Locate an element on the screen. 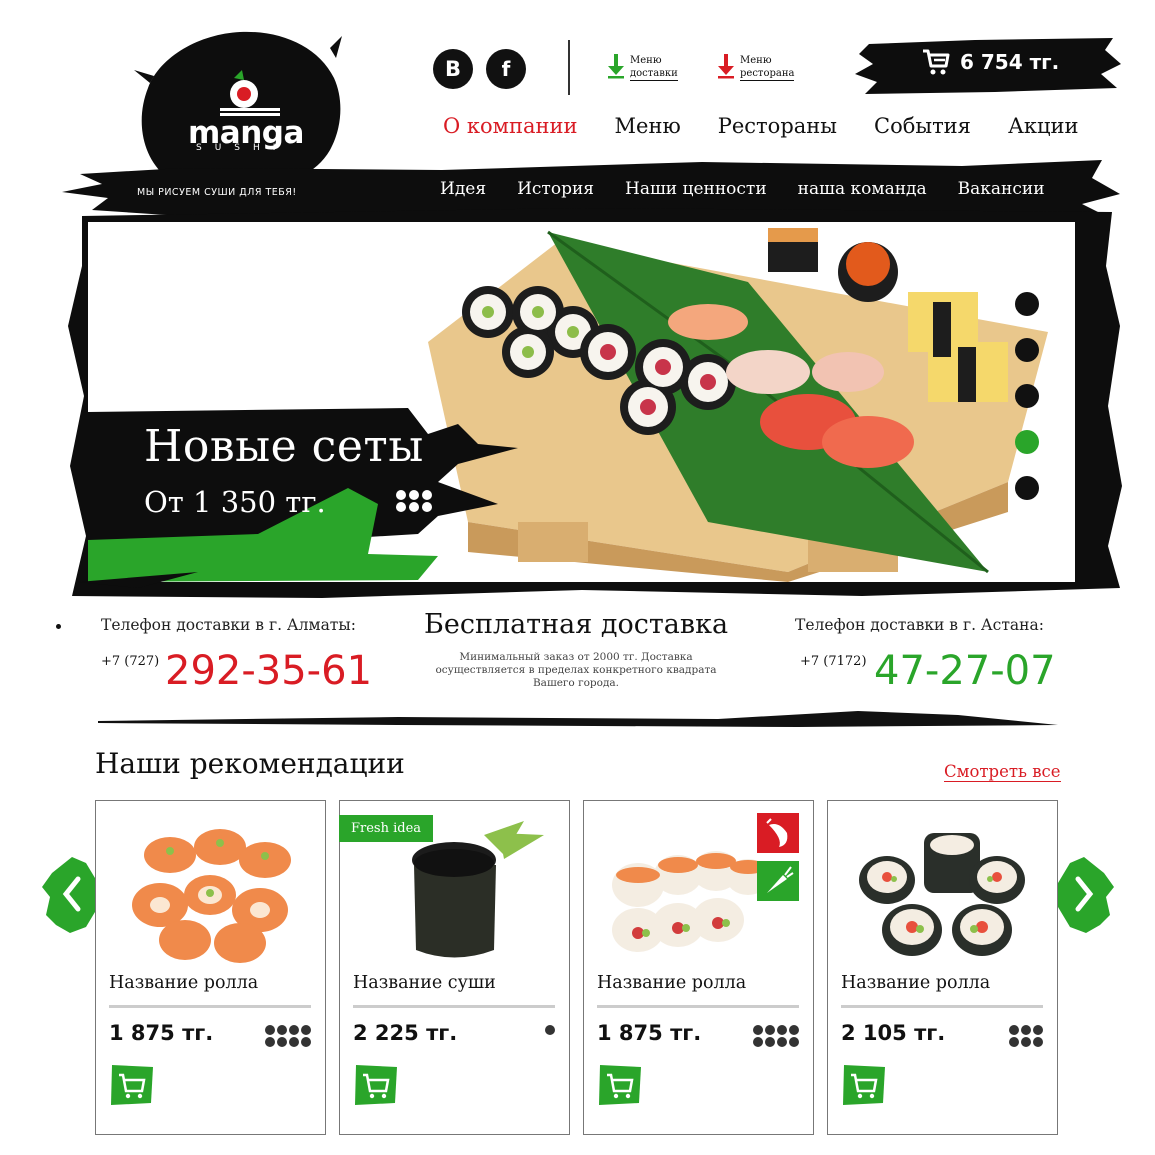  carousel-prev-button is located at coordinates (71, 894).